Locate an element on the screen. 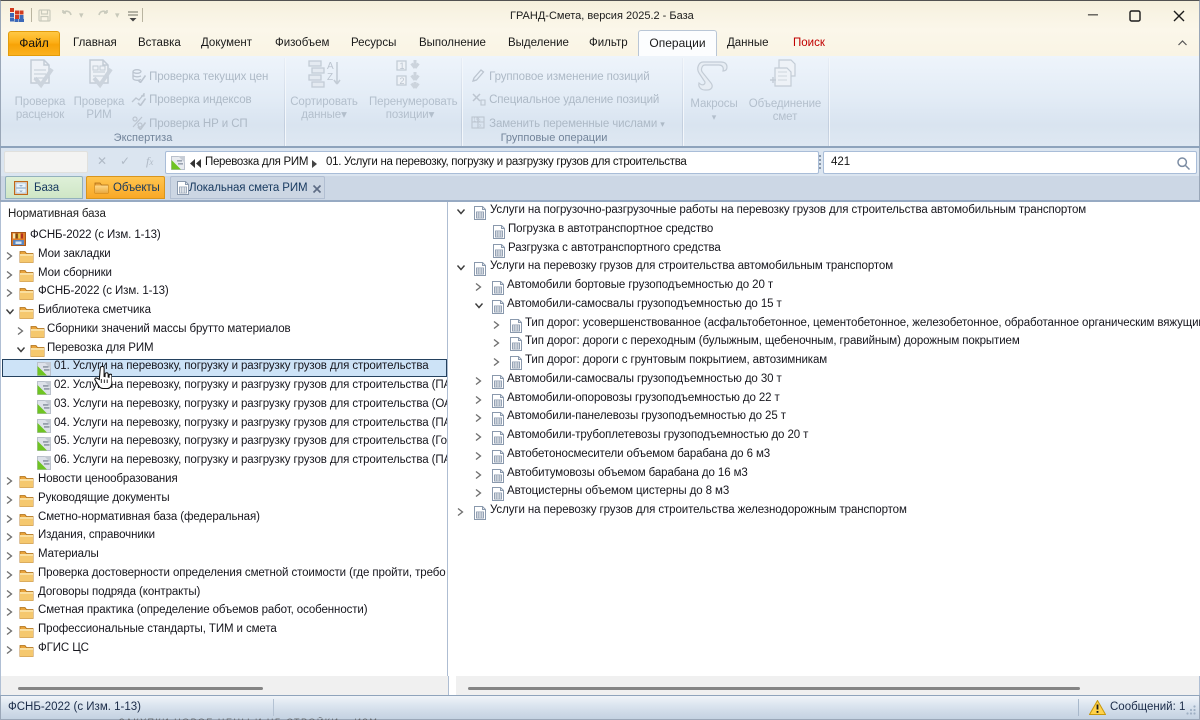 This screenshot has width=1200, height=720. svg-text: Z is located at coordinates (330, 77).